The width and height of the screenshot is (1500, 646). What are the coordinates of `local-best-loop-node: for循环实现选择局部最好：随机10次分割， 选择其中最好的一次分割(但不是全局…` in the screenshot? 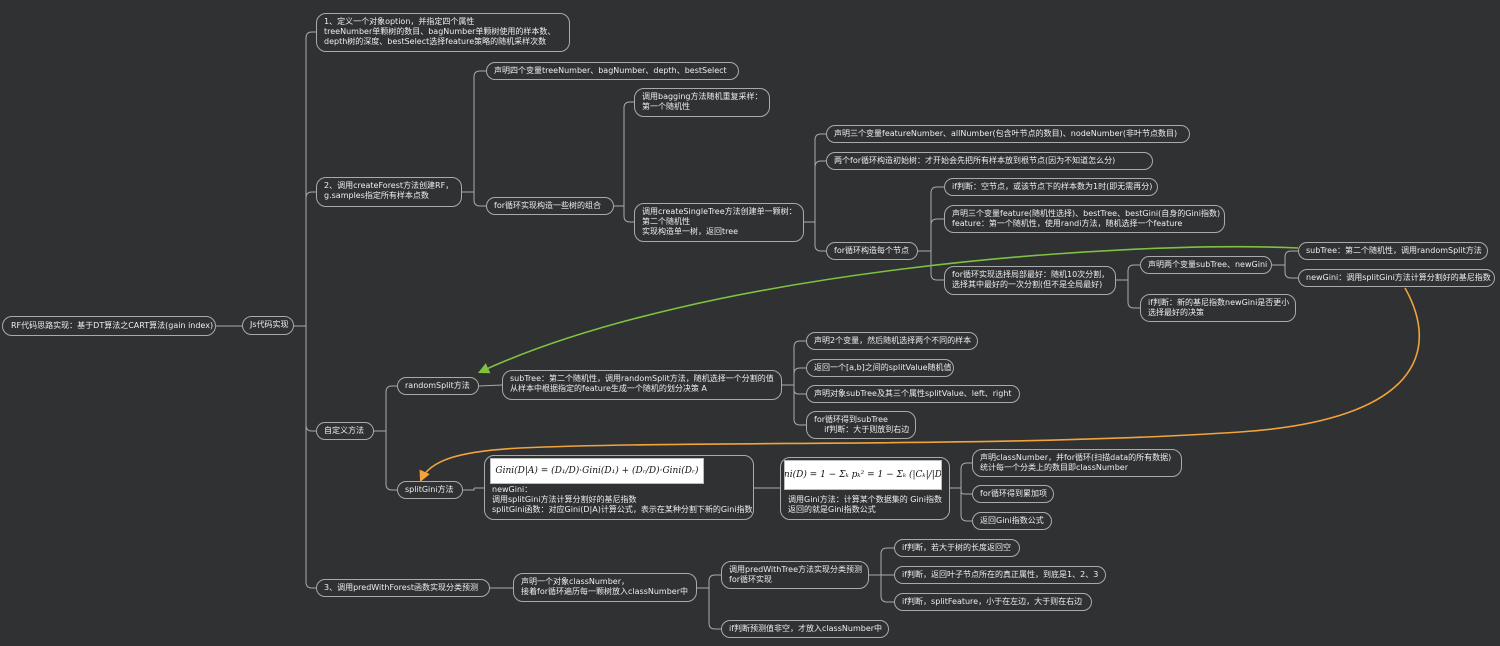 It's located at (1030, 280).